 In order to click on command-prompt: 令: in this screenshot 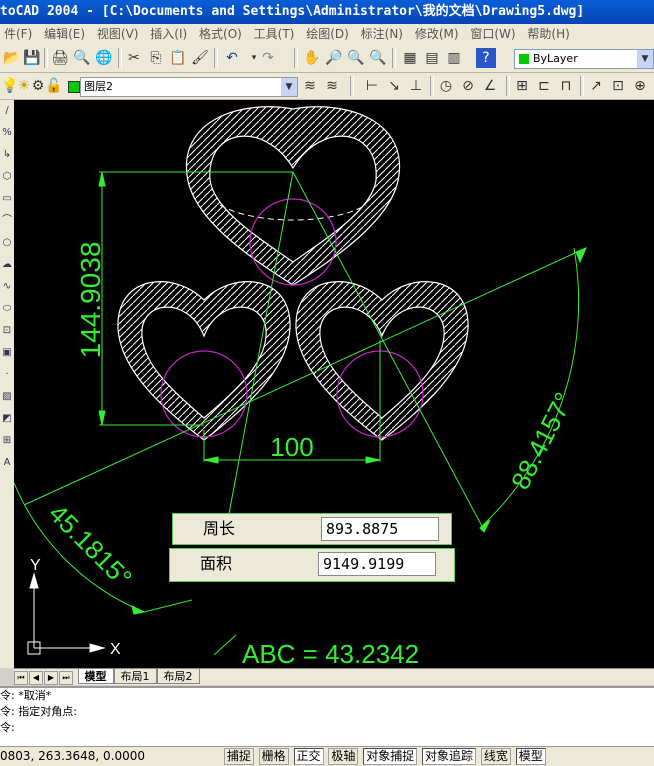, I will do `click(327, 728)`.